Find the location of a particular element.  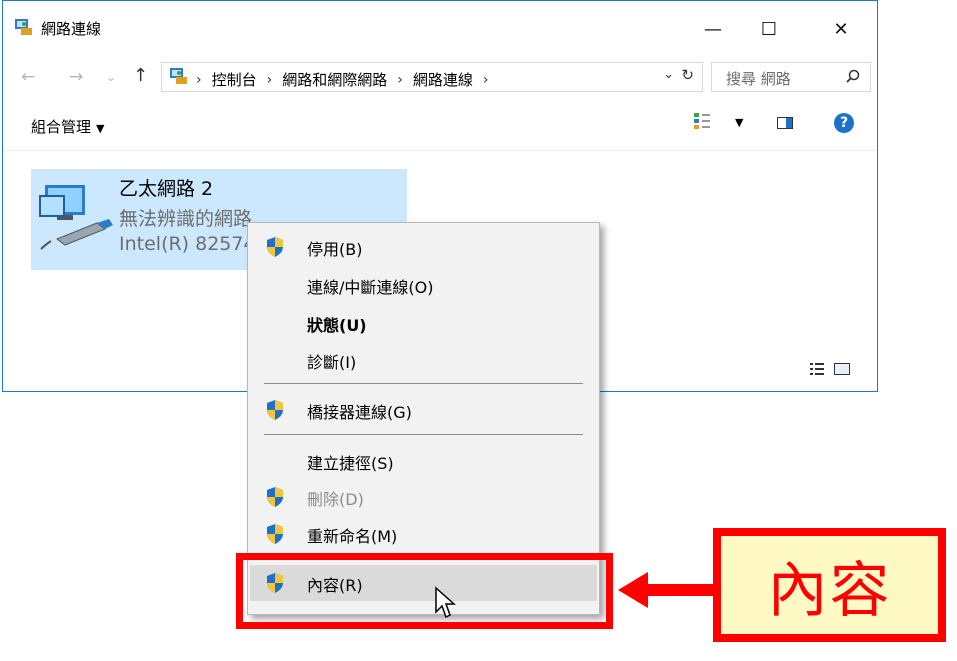

menu-item-delete: 刪除(D) is located at coordinates (423, 497).